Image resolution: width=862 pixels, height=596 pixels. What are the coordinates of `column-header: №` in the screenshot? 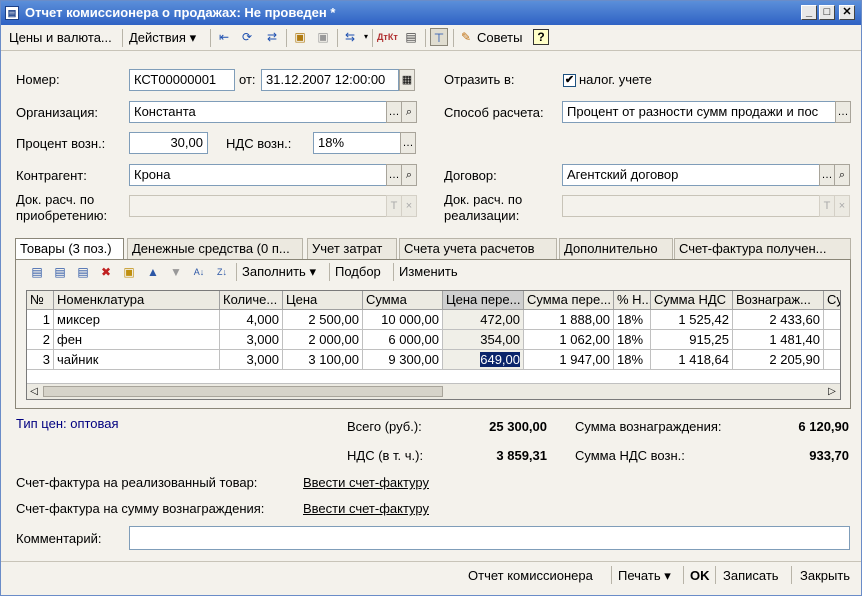 It's located at (40, 300).